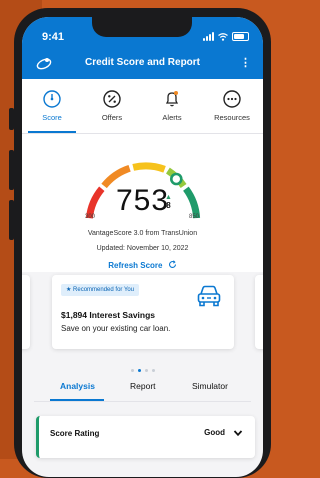 The image size is (320, 478). Describe the element at coordinates (139, 370) in the screenshot. I see `carousel-dot-active` at that location.